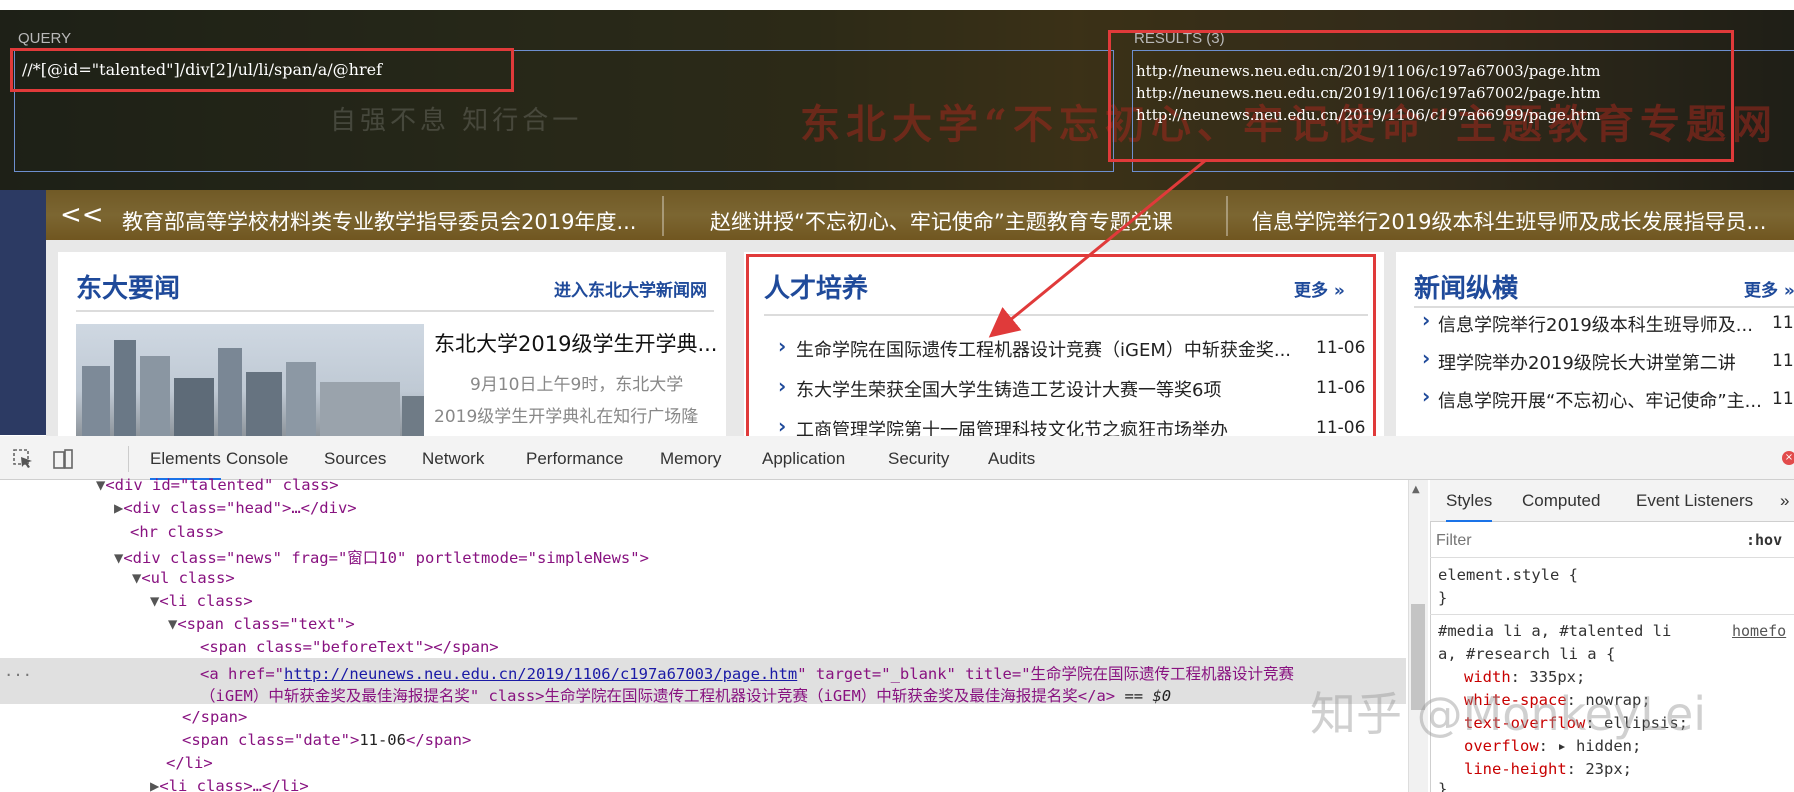 The image size is (1794, 792). I want to click on dom-node: <span class="beforeText"></span>, so click(349, 647).